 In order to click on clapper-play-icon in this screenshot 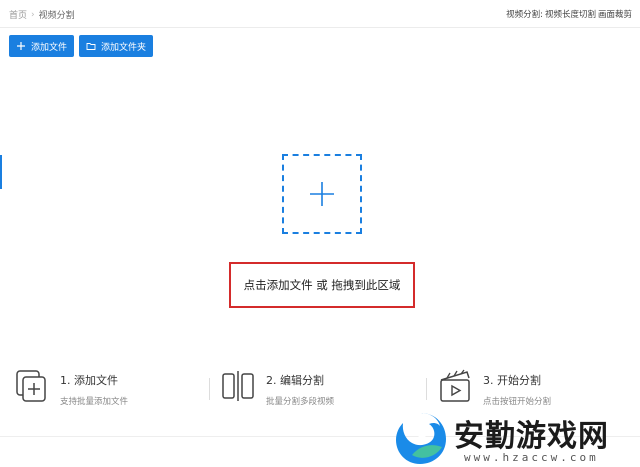, I will do `click(455, 385)`.